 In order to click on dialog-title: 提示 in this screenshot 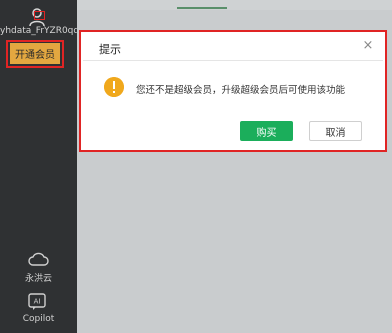, I will do `click(110, 49)`.